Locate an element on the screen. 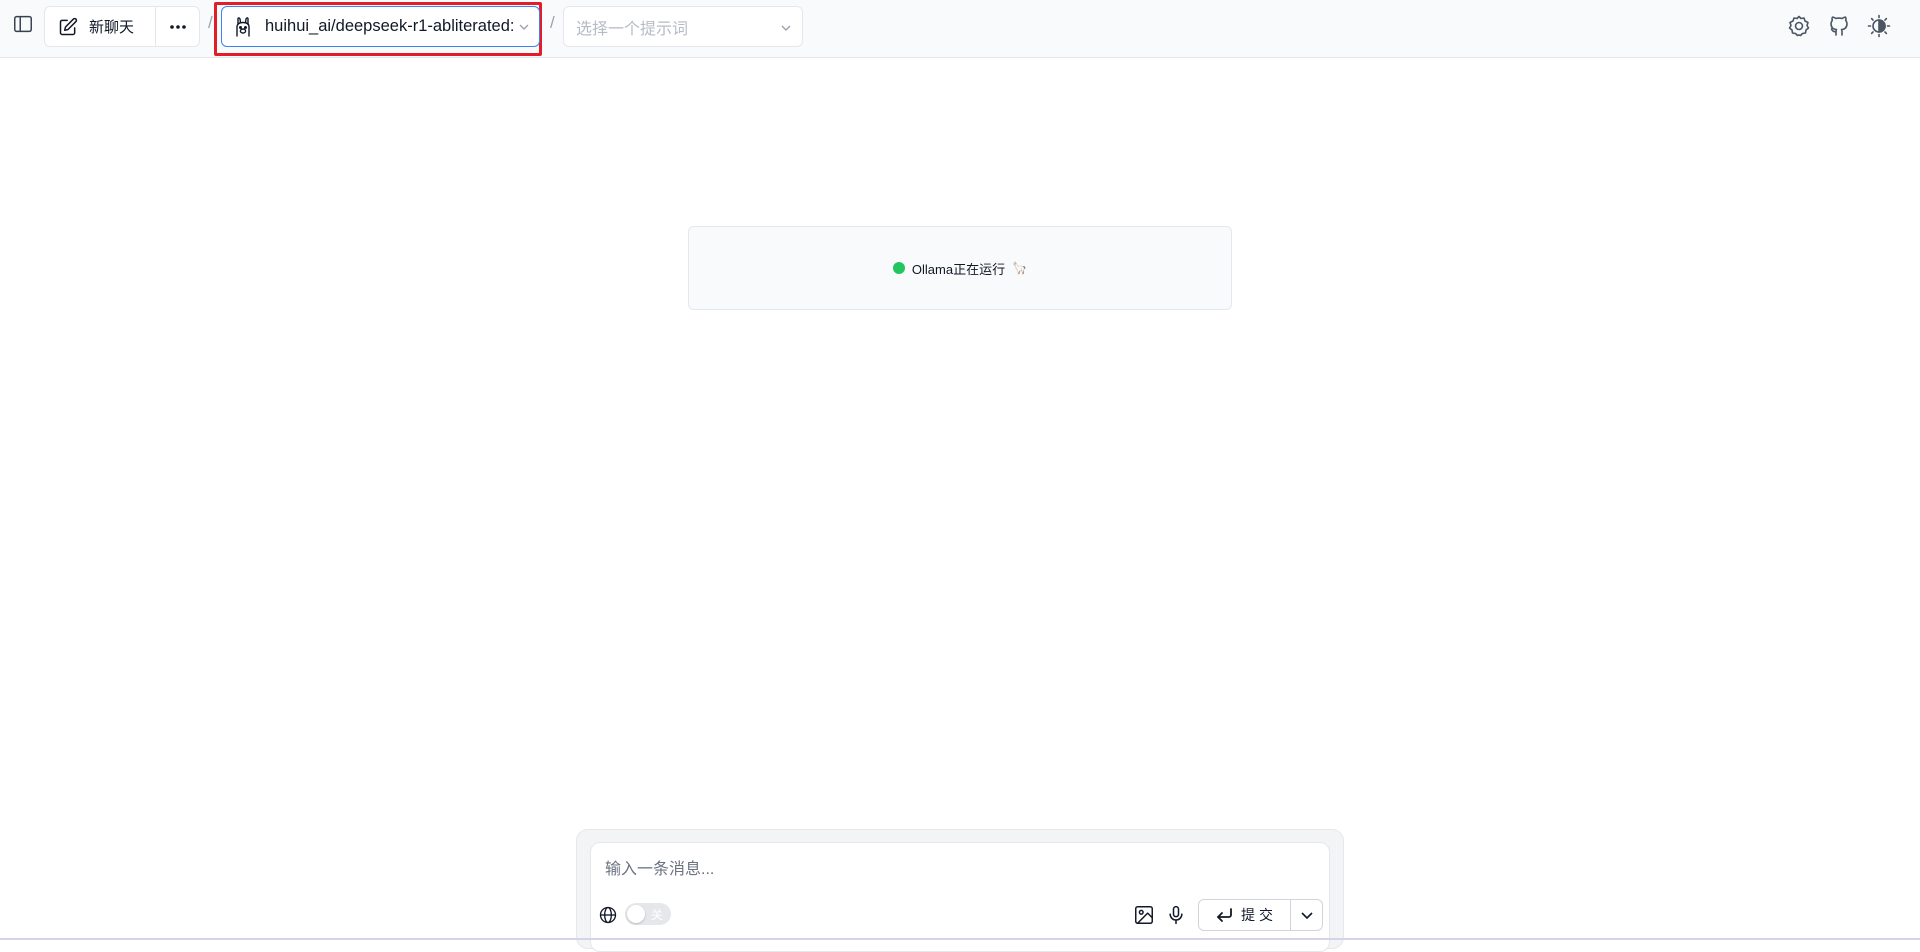 Image resolution: width=1920 pixels, height=952 pixels. status-text: Ollama正在运行 is located at coordinates (958, 269).